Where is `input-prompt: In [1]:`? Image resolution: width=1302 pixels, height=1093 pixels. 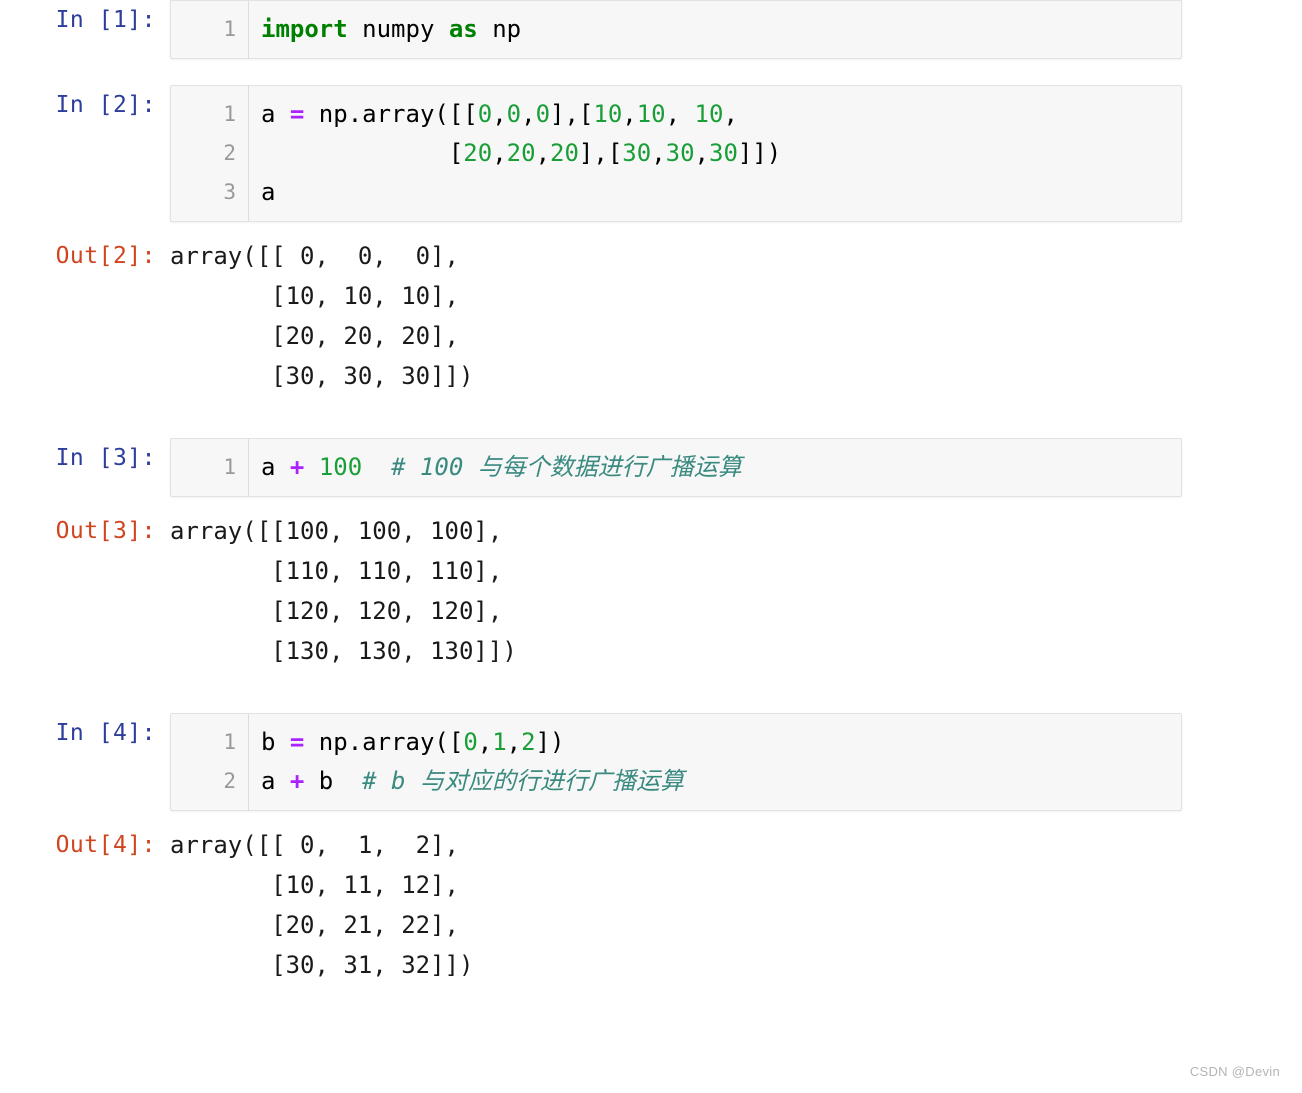
input-prompt: In [1]: is located at coordinates (105, 20).